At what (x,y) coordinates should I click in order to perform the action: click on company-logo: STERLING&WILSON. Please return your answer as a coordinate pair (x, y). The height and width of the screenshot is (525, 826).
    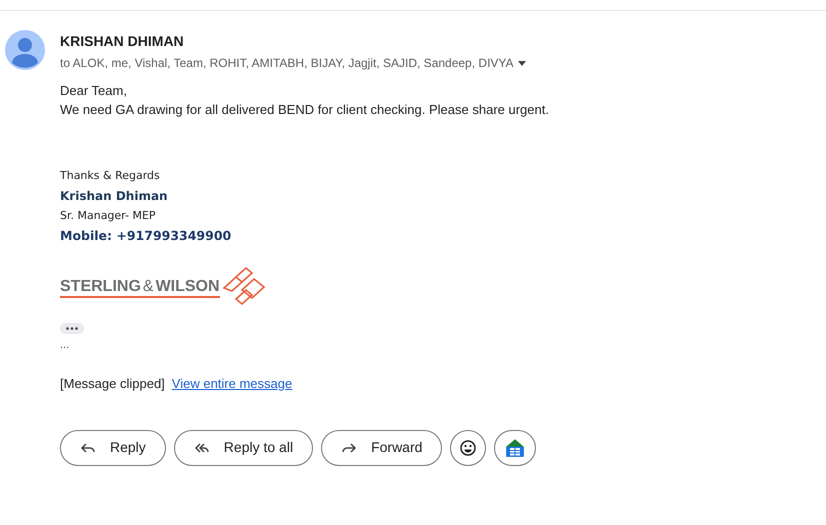
    Looking at the image, I should click on (140, 288).